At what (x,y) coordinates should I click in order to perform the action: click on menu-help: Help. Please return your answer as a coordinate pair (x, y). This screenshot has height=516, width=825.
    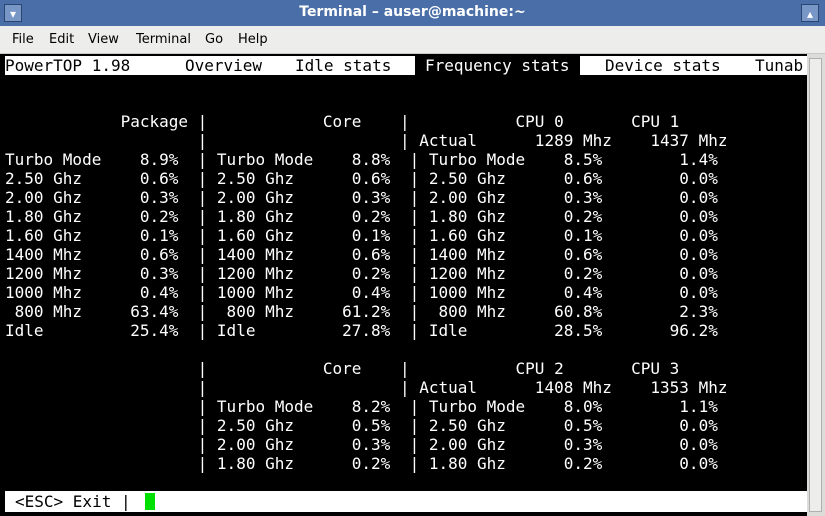
    Looking at the image, I should click on (253, 39).